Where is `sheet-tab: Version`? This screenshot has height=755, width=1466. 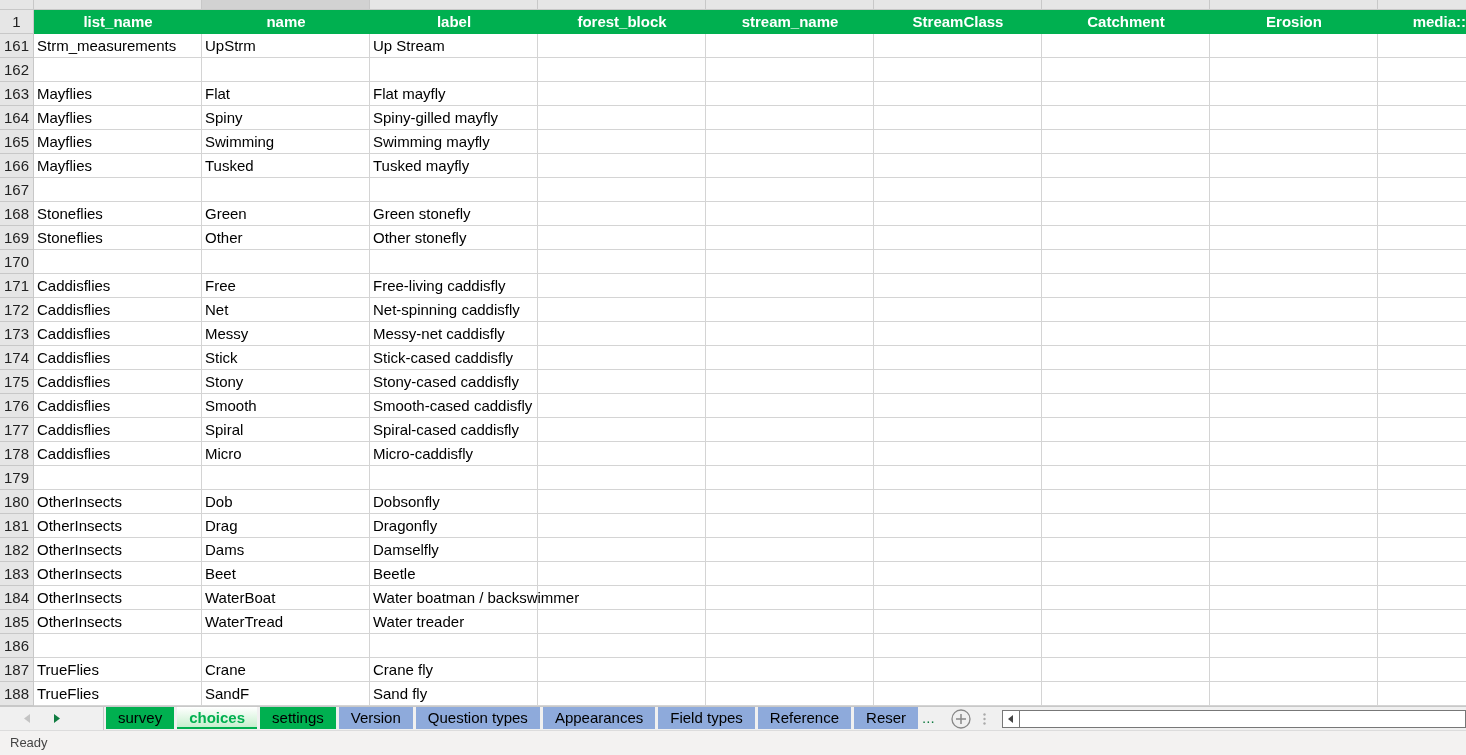
sheet-tab: Version is located at coordinates (375, 718).